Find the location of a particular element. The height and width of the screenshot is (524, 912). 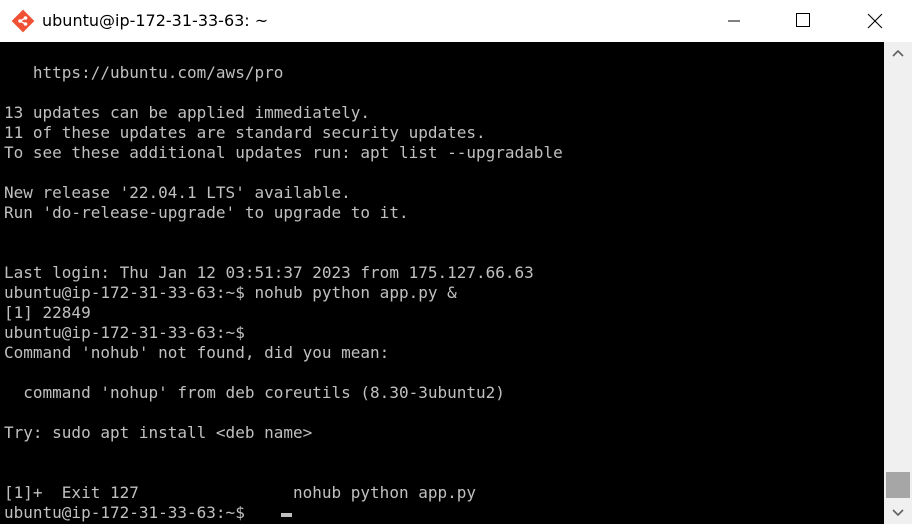

close-icon is located at coordinates (875, 21).